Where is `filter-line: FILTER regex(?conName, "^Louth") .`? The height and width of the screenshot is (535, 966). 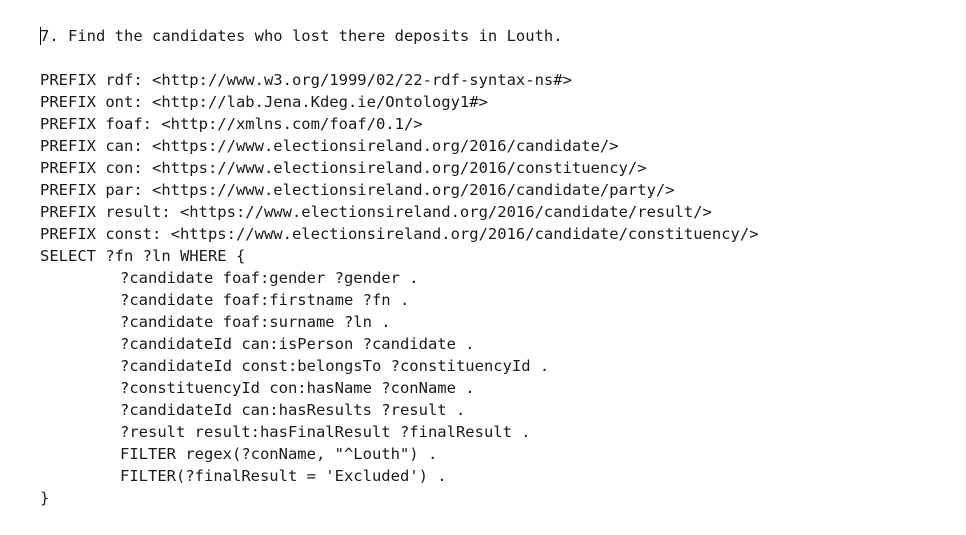
filter-line: FILTER regex(?conName, "^Louth") . is located at coordinates (279, 454).